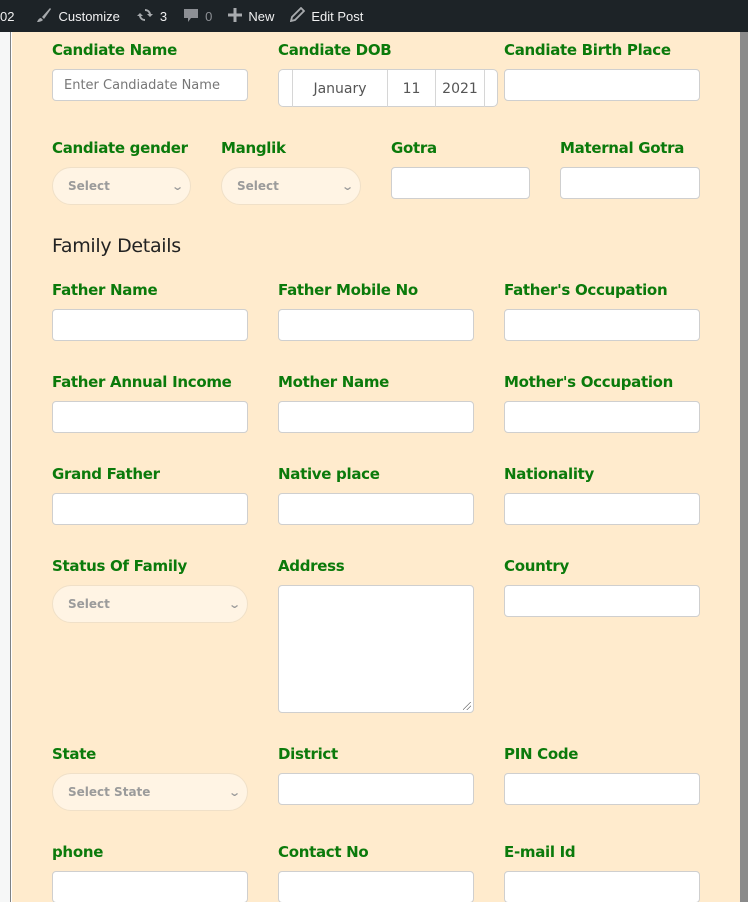 This screenshot has width=748, height=902. I want to click on grand-father-input, so click(150, 509).